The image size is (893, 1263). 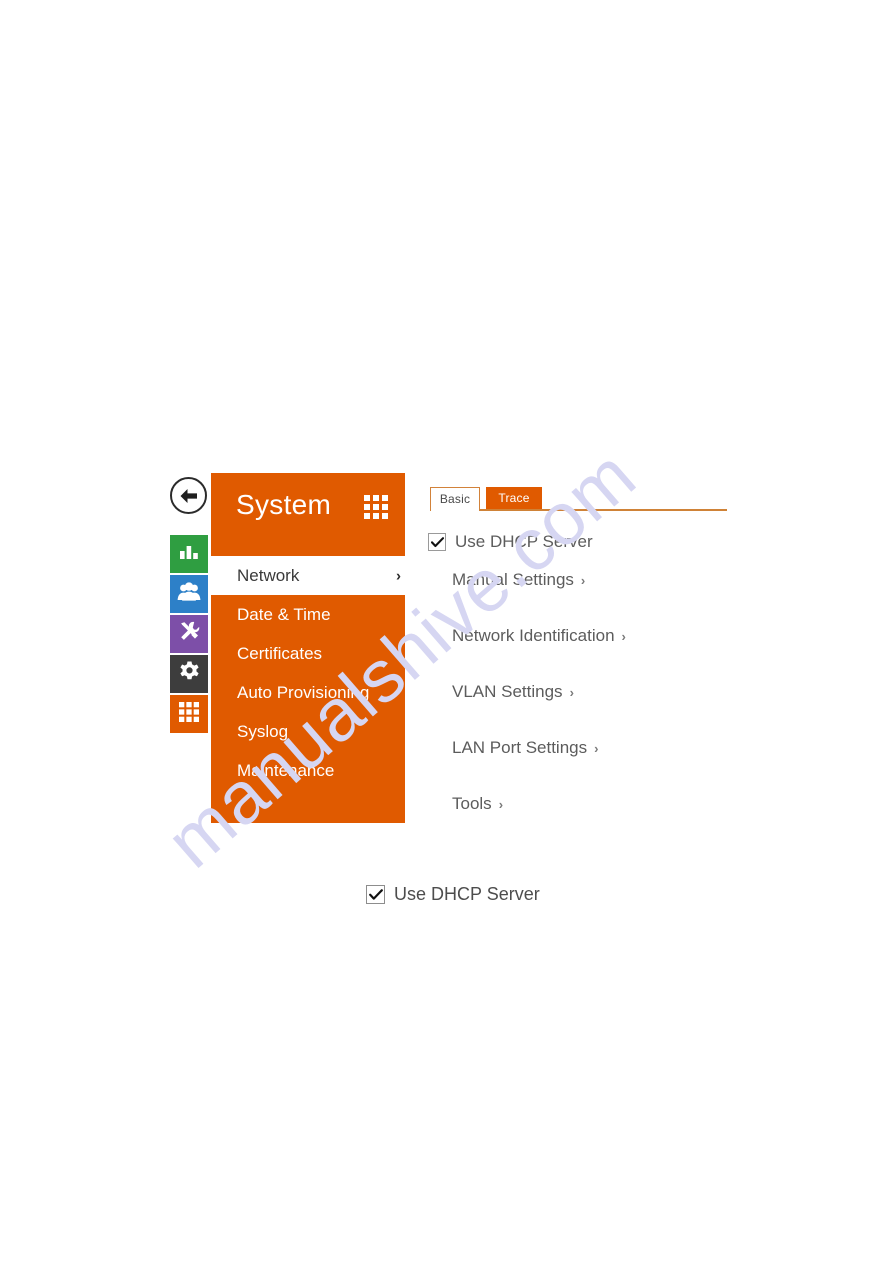 I want to click on tab-basic: Basic, so click(x=455, y=498).